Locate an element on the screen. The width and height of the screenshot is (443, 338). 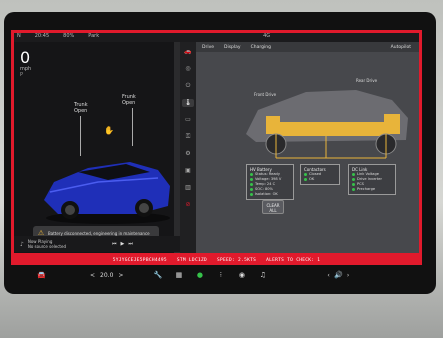
nav-item-0: Drive is located at coordinates (208, 47).